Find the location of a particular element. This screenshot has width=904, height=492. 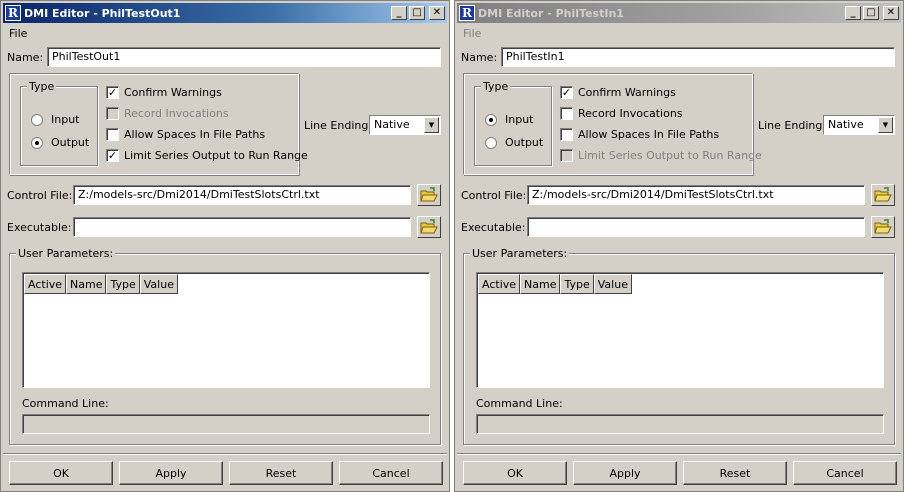

type-legend: Type is located at coordinates (496, 86).